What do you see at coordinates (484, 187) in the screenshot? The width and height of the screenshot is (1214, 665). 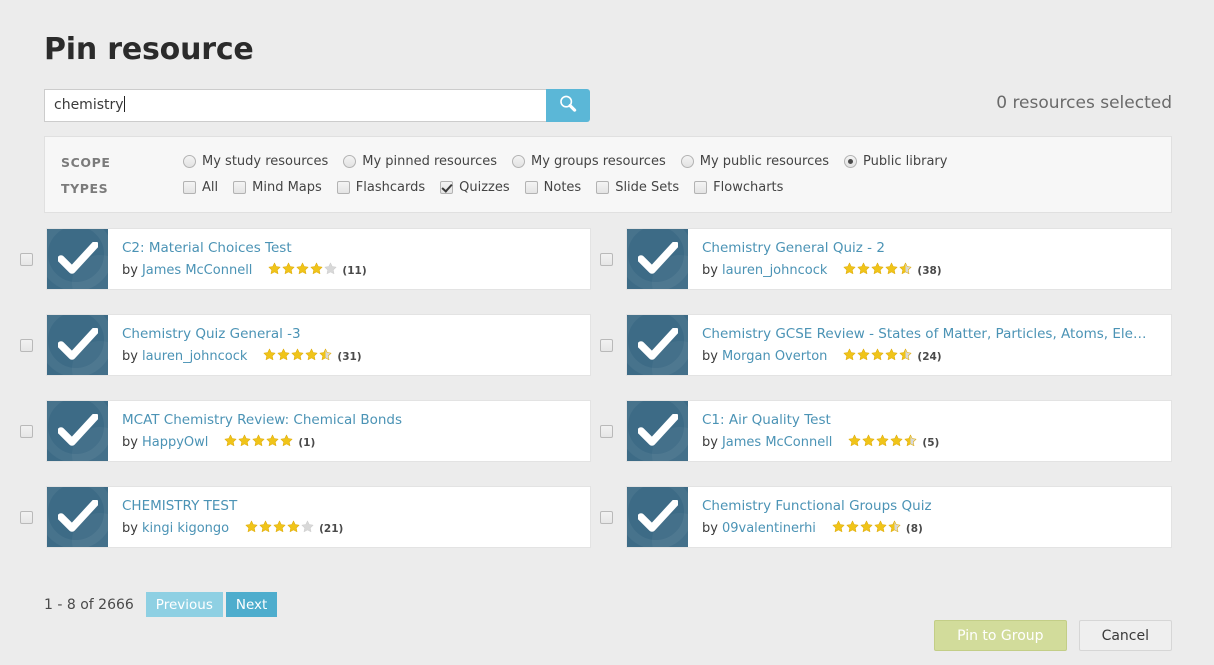 I see `type-option-label: Quizzes` at bounding box center [484, 187].